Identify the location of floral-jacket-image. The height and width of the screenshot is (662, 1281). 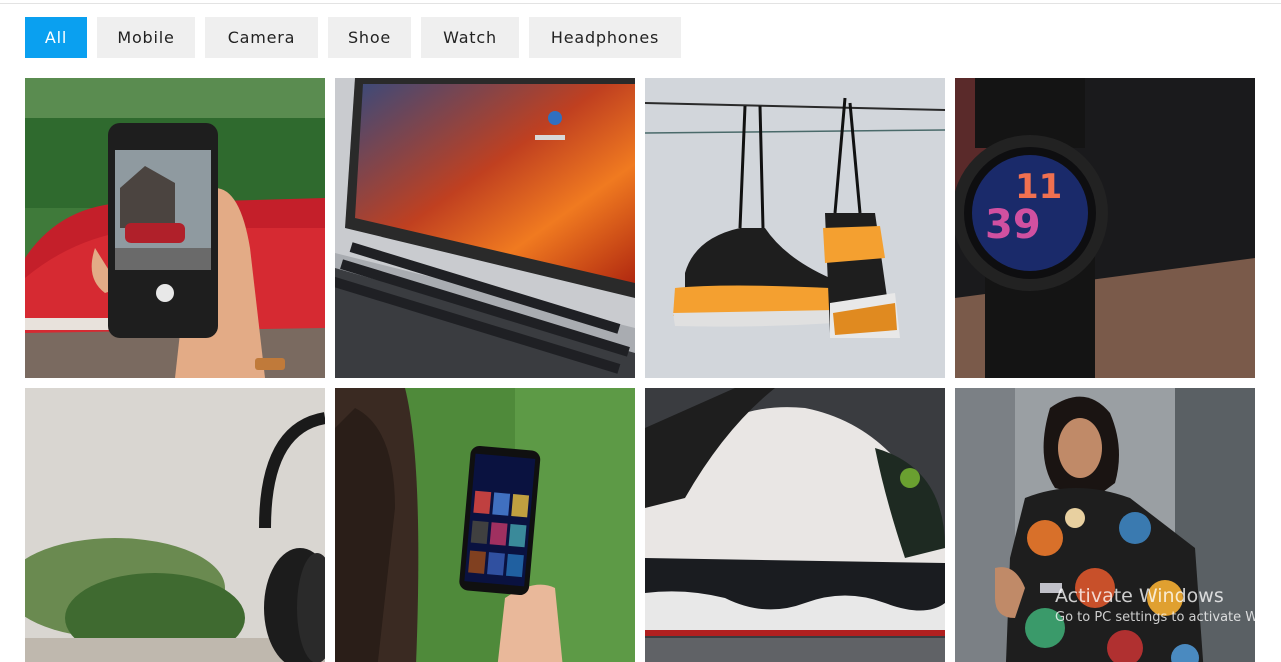
(1105, 525).